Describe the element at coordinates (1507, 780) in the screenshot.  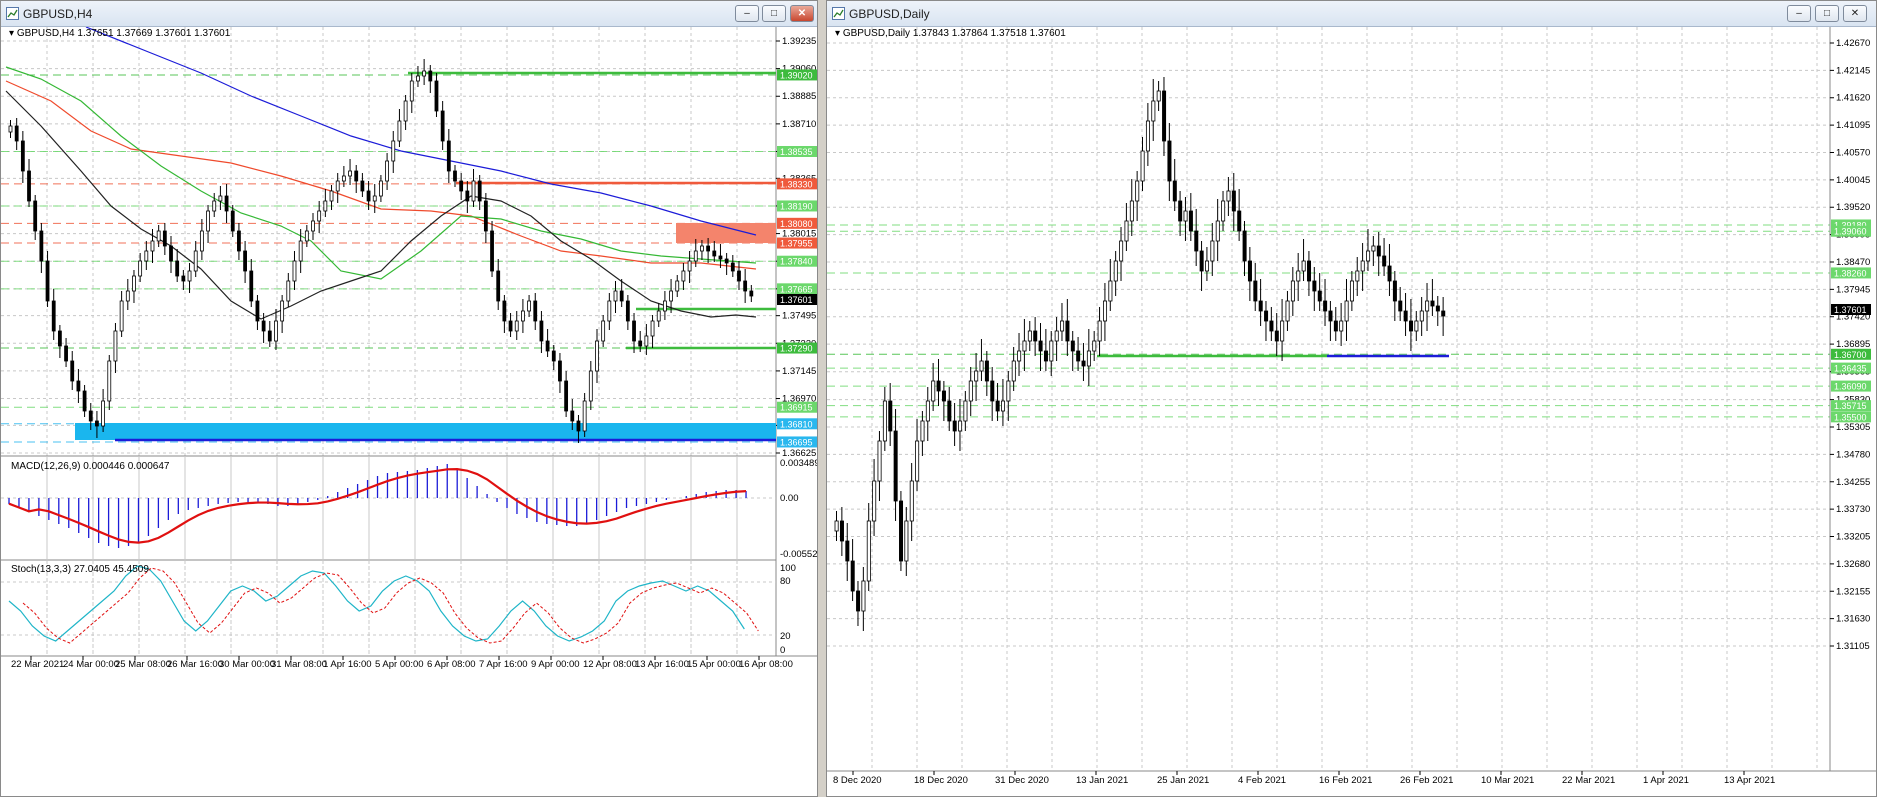
I see `time-axis-label: 10 Mar 2021` at that location.